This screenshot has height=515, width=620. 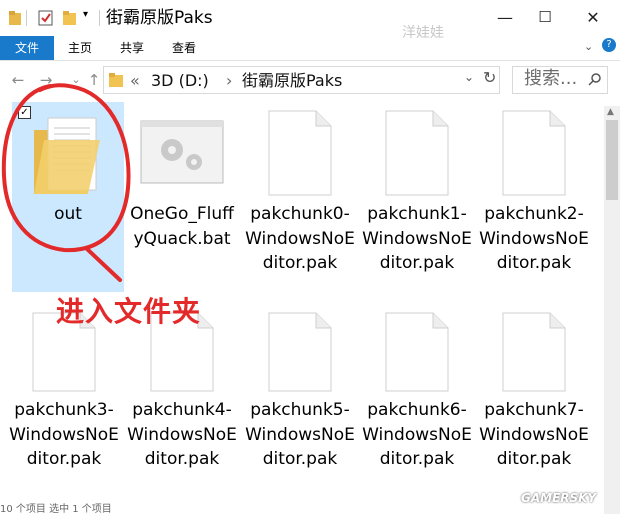 What do you see at coordinates (300, 434) in the screenshot?
I see `item-label: pakchunk5-WindowsNoEditor.pak` at bounding box center [300, 434].